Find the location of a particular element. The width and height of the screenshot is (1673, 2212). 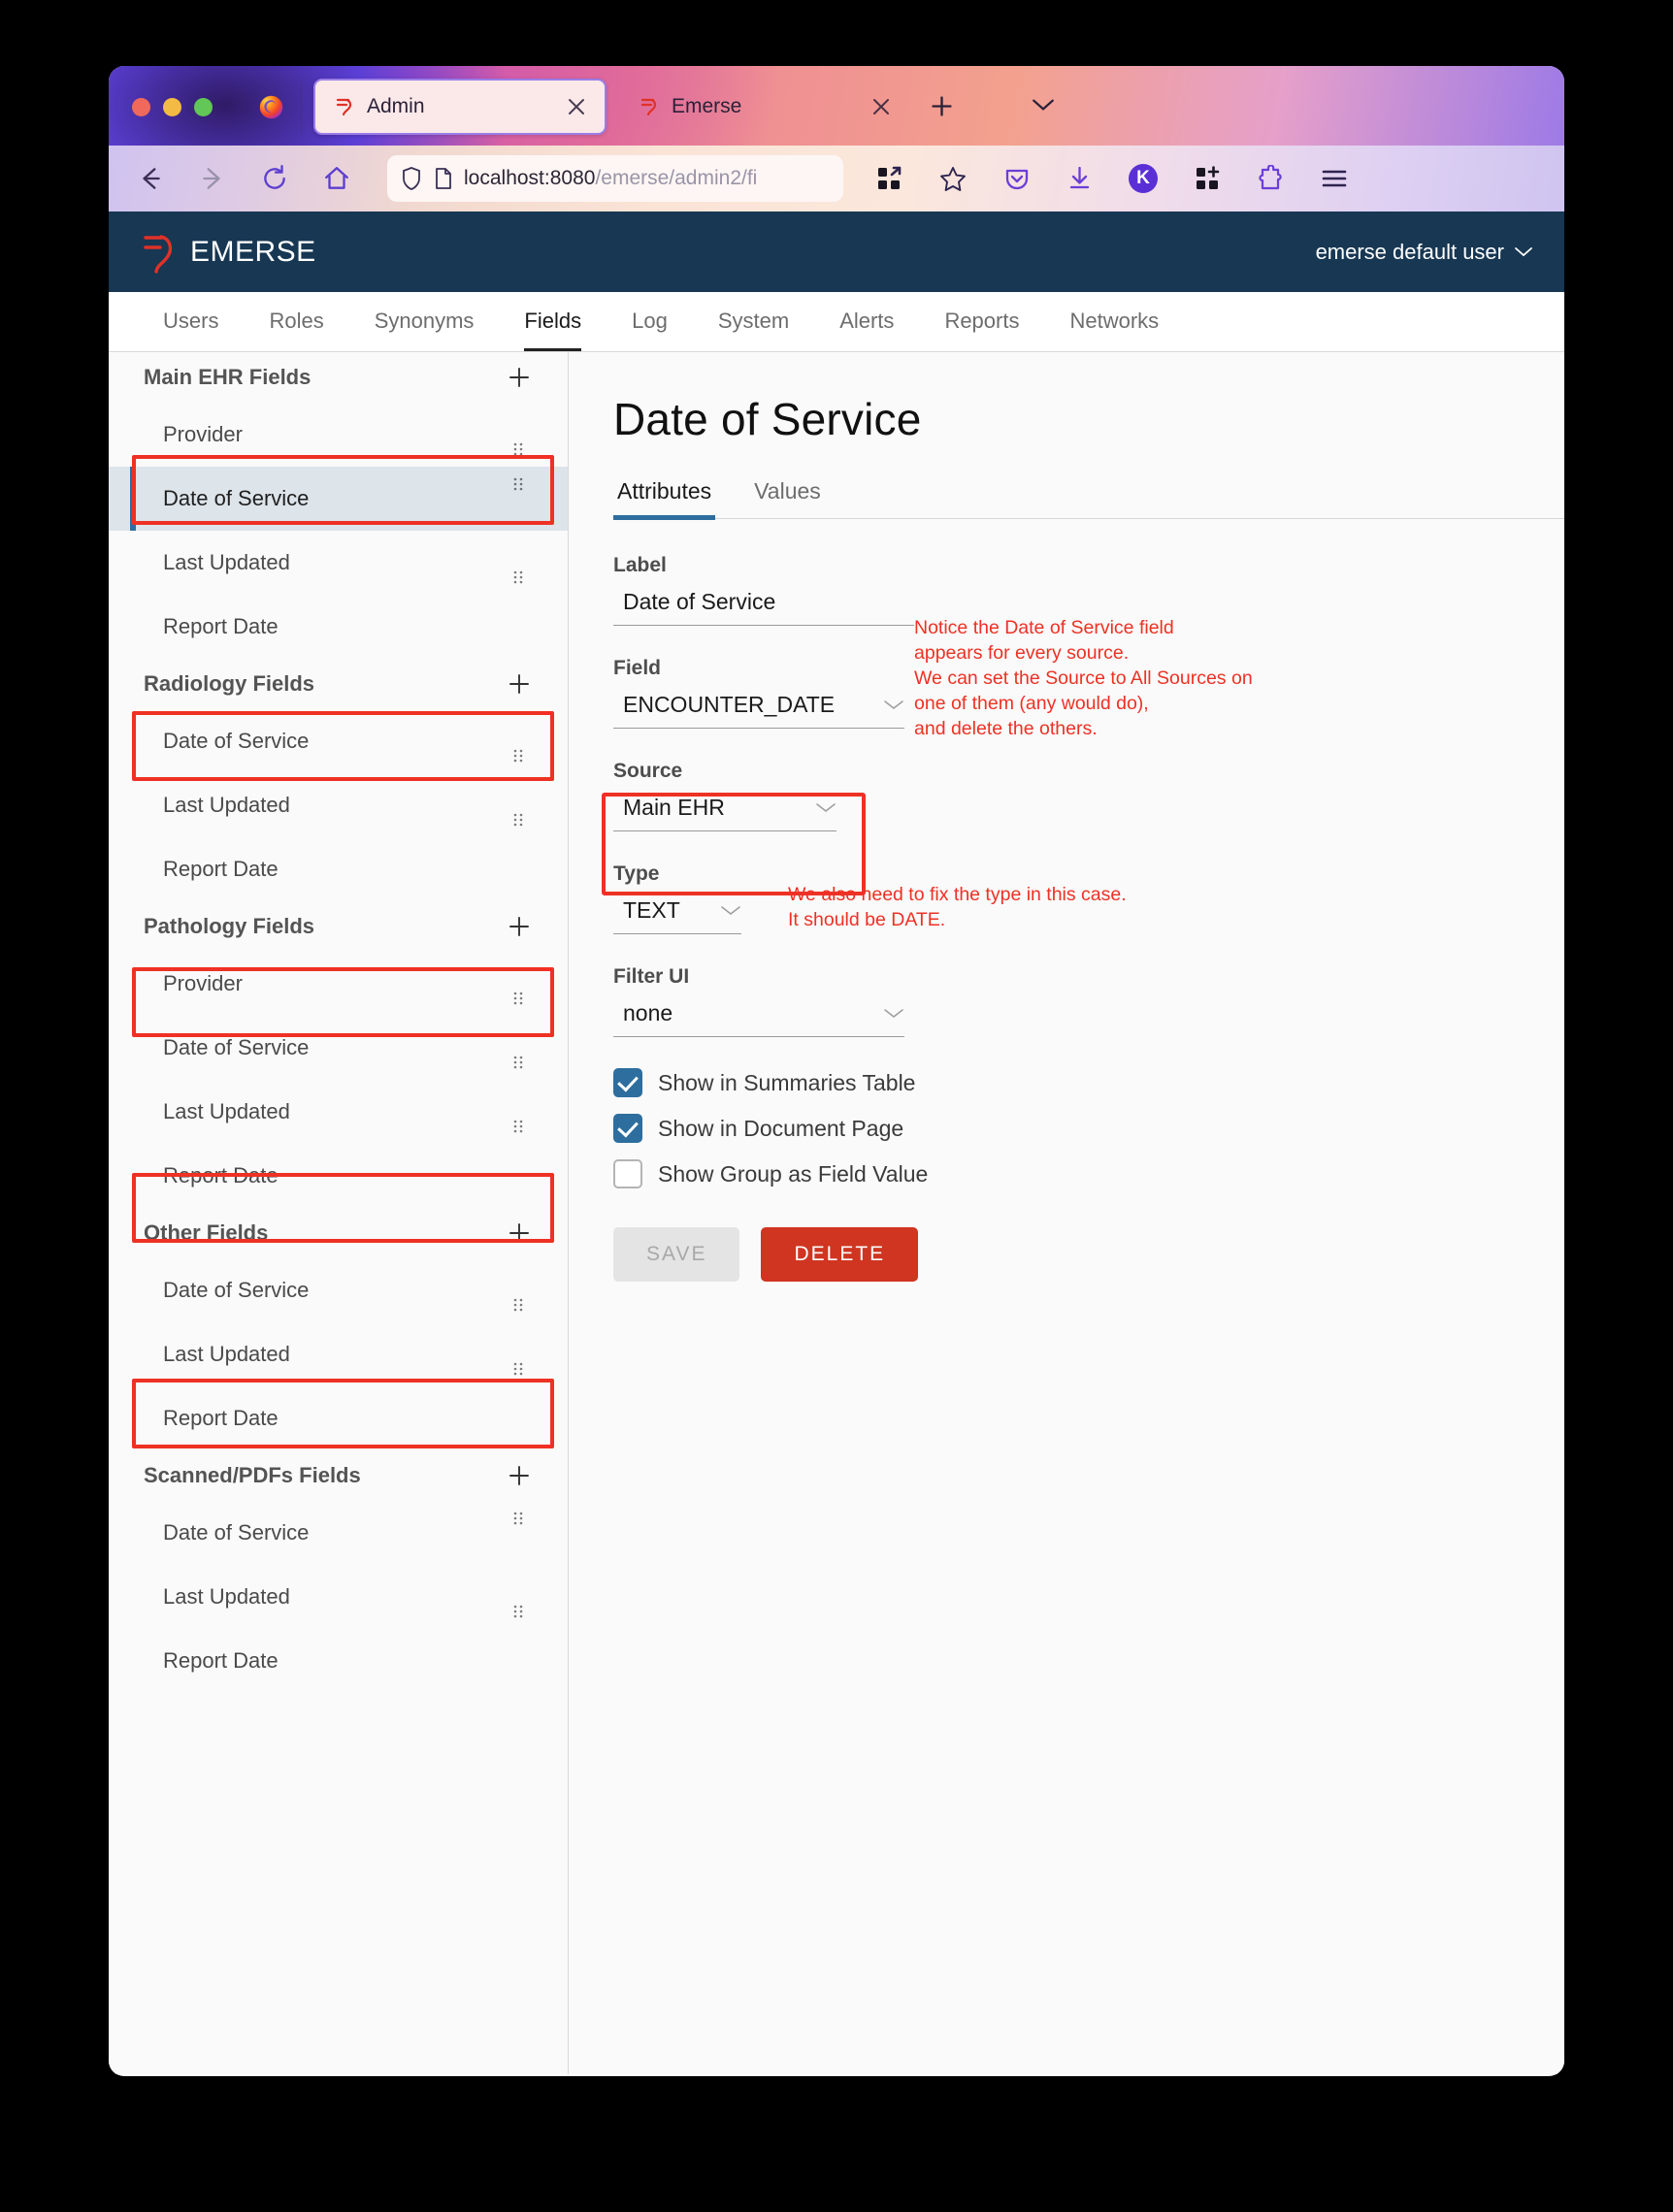

field-select: ENCOUNTER_DATE is located at coordinates (758, 709).